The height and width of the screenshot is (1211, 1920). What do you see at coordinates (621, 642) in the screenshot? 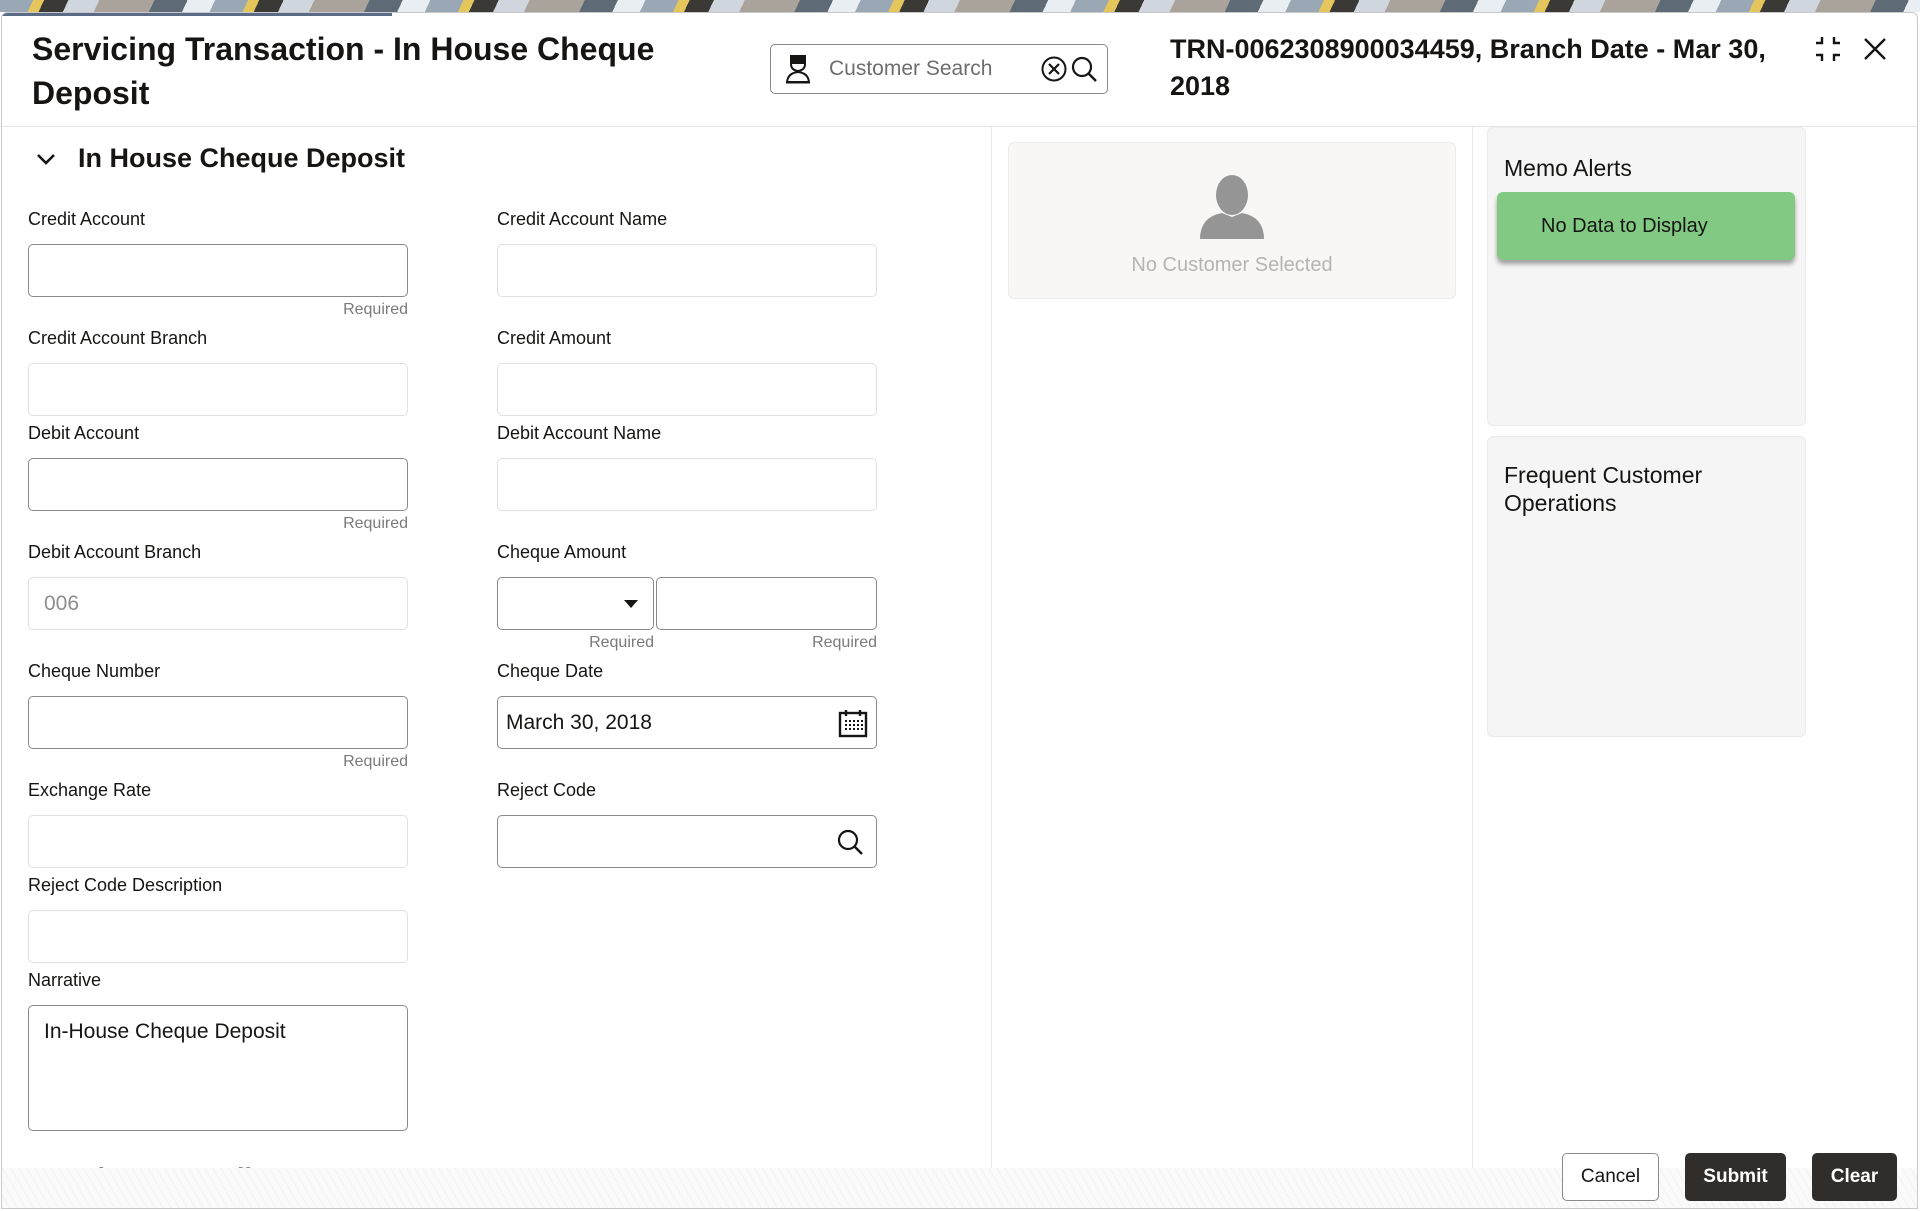
I see `currency-helper: Required` at bounding box center [621, 642].